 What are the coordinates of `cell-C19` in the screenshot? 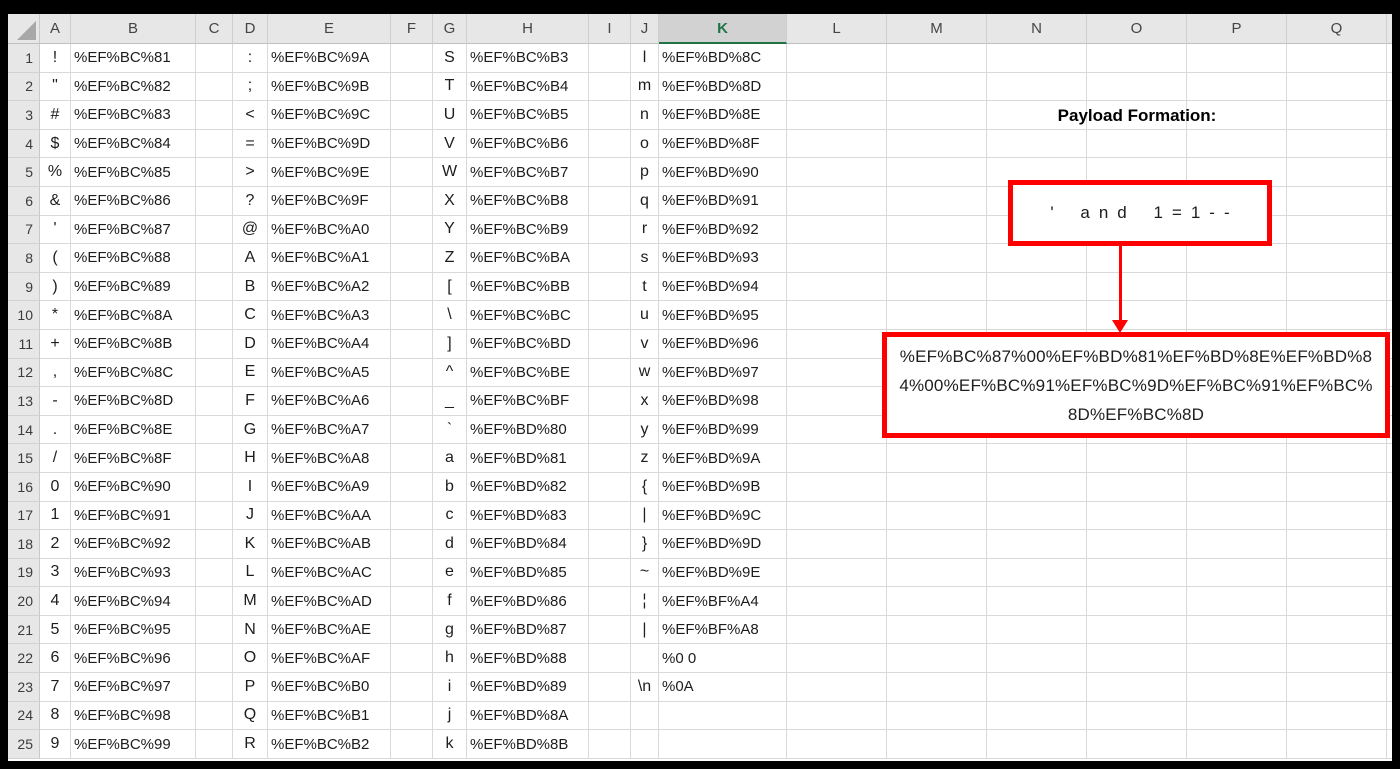 It's located at (214, 573).